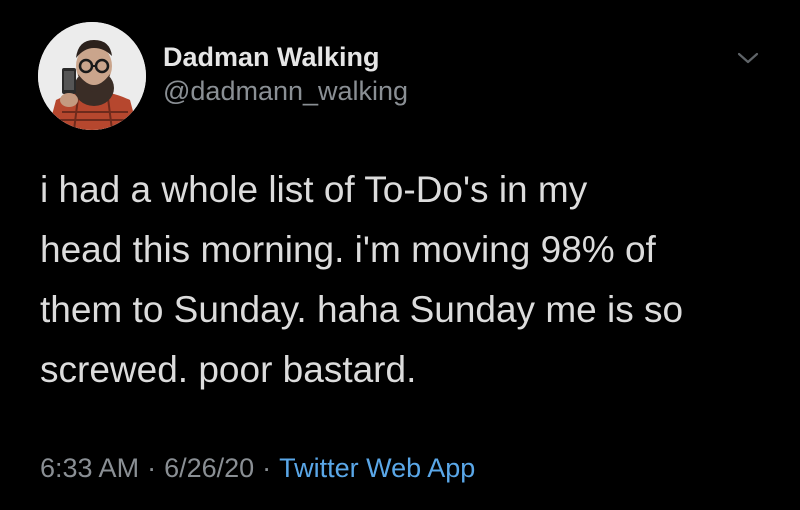 The height and width of the screenshot is (510, 800). Describe the element at coordinates (285, 57) in the screenshot. I see `author-display-name: Dadman Walking` at that location.